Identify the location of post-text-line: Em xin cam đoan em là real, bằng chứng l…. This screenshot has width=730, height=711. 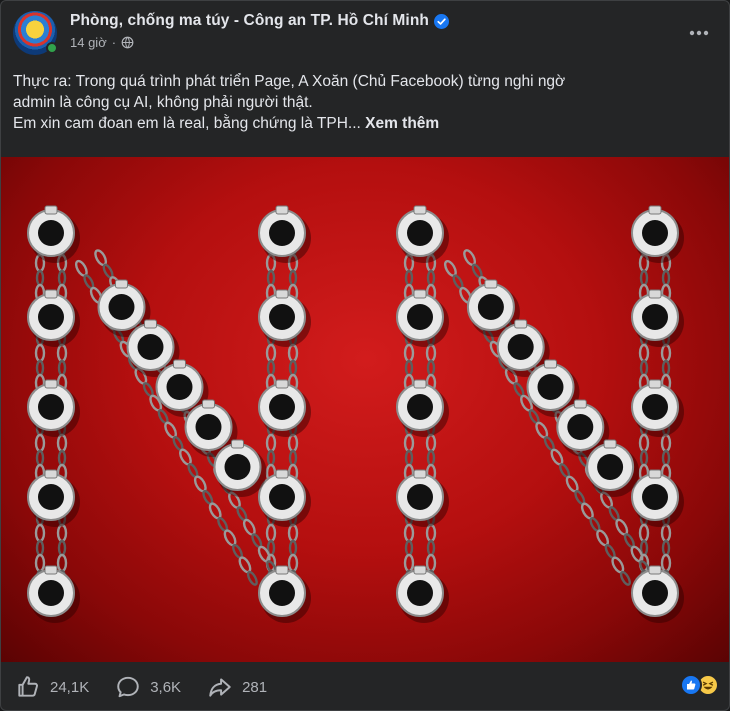
(363, 123).